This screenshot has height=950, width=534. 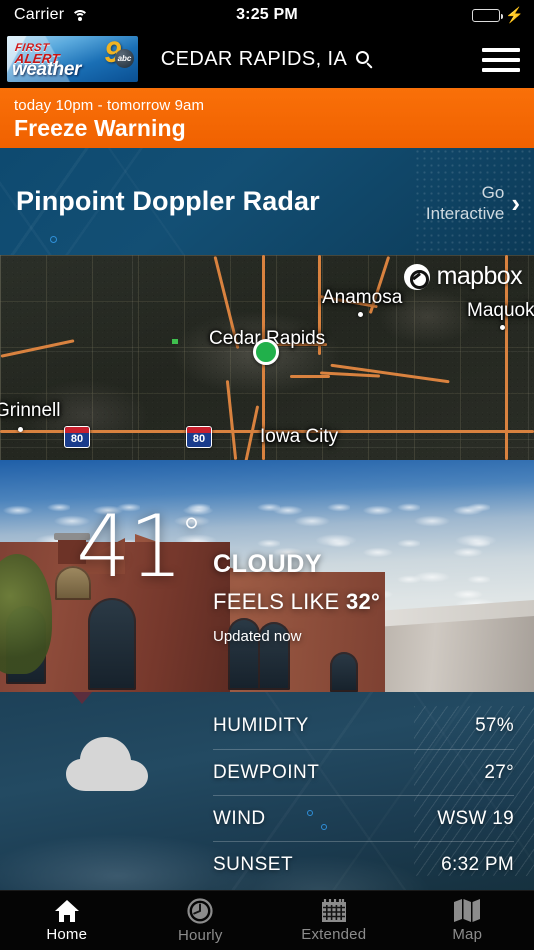 I want to click on detail-row-sunset: SUNSET 6:32 PM, so click(x=363, y=864).